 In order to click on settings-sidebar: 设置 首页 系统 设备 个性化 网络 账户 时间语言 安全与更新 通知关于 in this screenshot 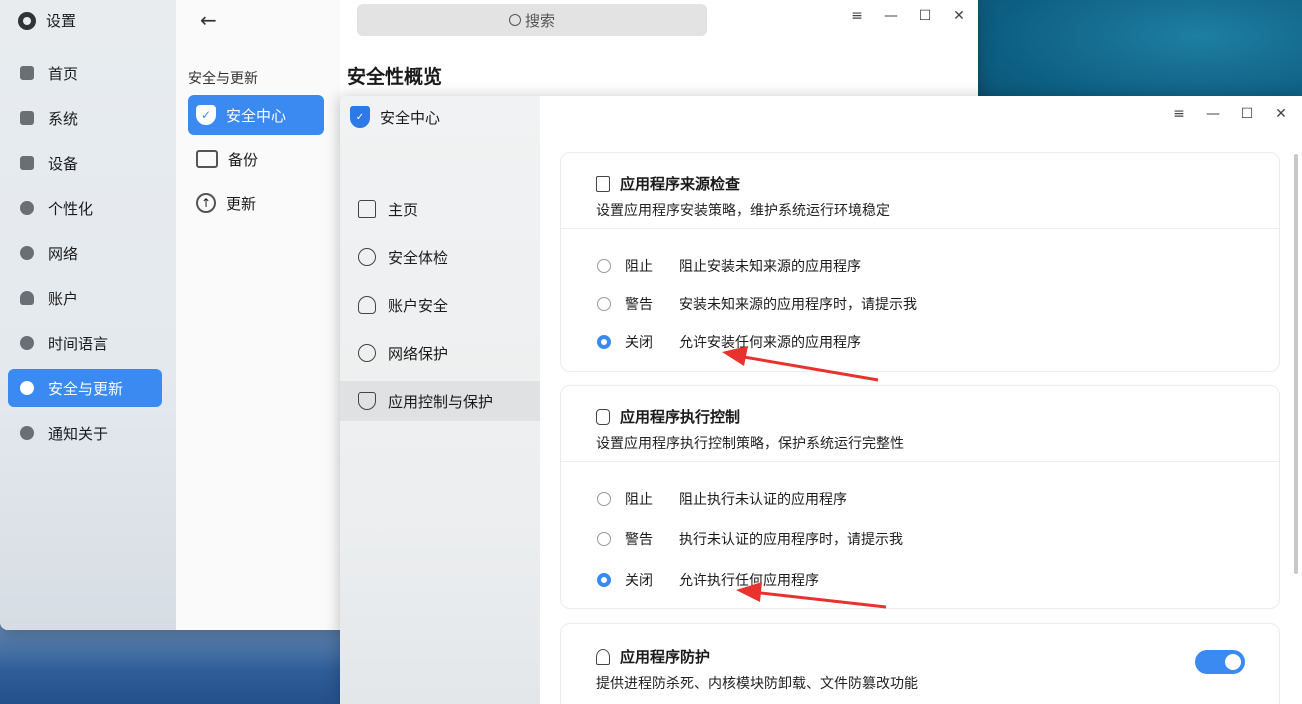, I will do `click(88, 315)`.